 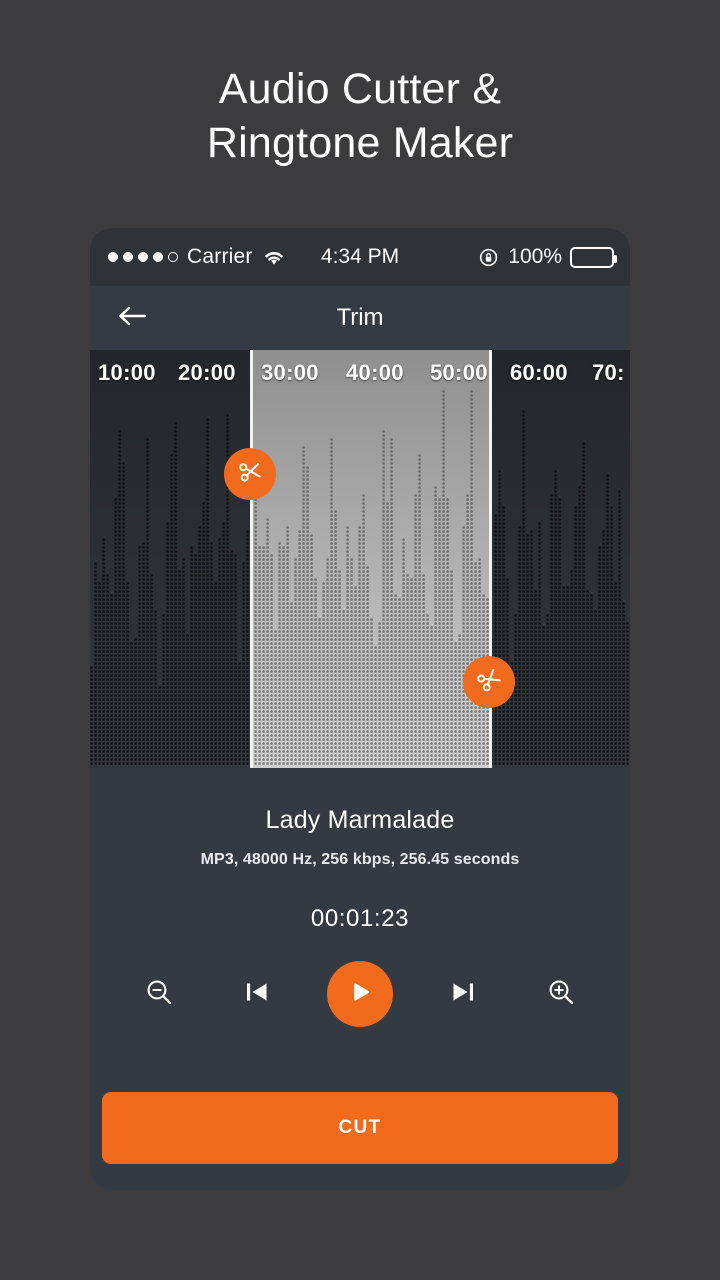 I want to click on status-bar-right: 100%, so click(x=548, y=257).